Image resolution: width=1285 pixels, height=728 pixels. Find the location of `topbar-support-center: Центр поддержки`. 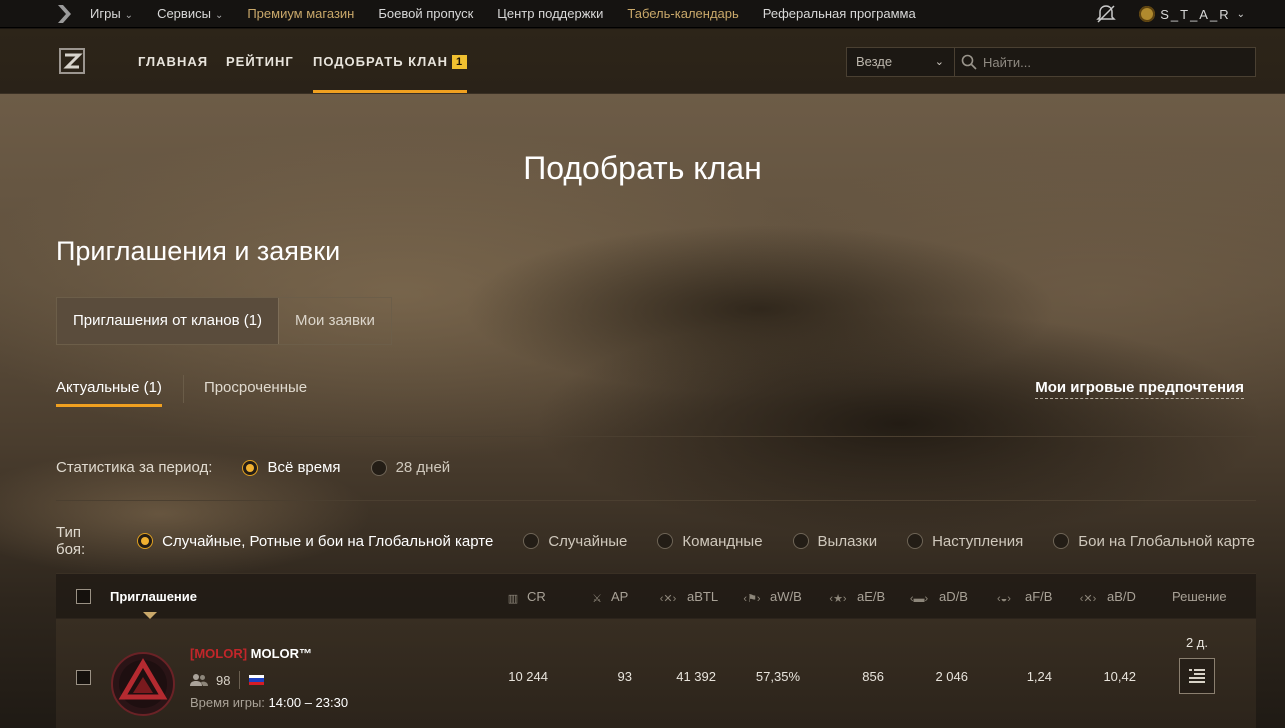

topbar-support-center: Центр поддержки is located at coordinates (550, 13).